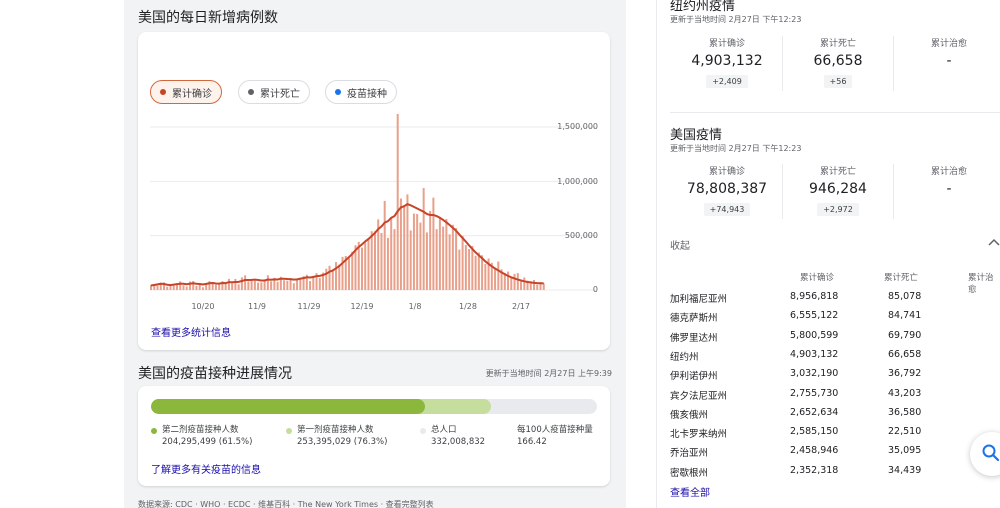  I want to click on legend-value: 253,395,029 (76.3%), so click(342, 442).